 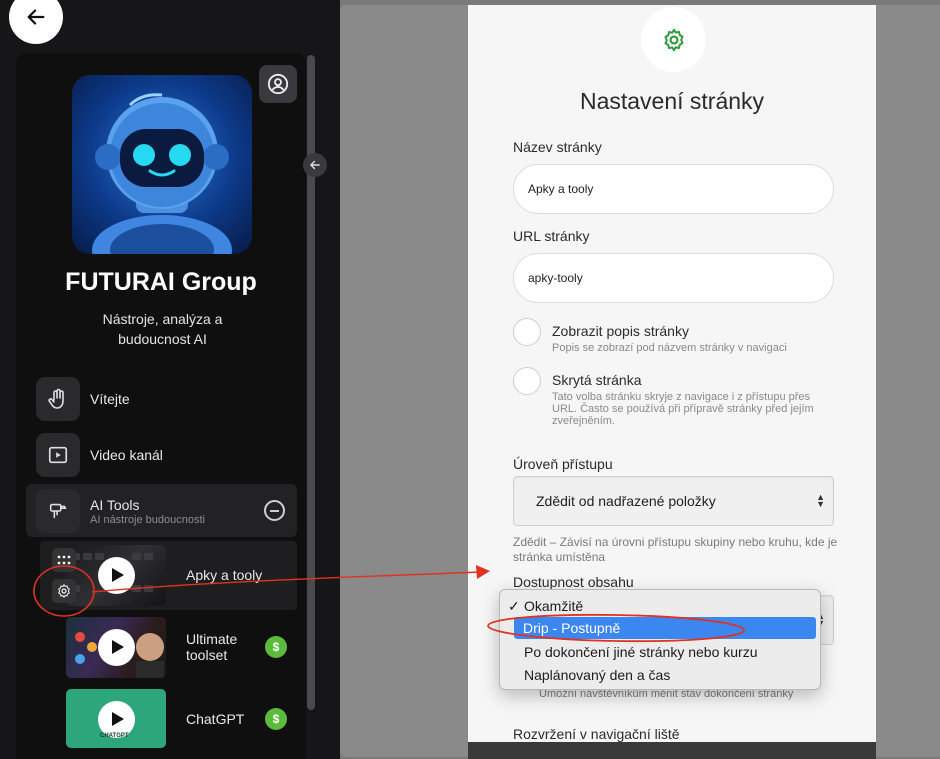 I want to click on url-label: URL stránky, so click(x=551, y=236).